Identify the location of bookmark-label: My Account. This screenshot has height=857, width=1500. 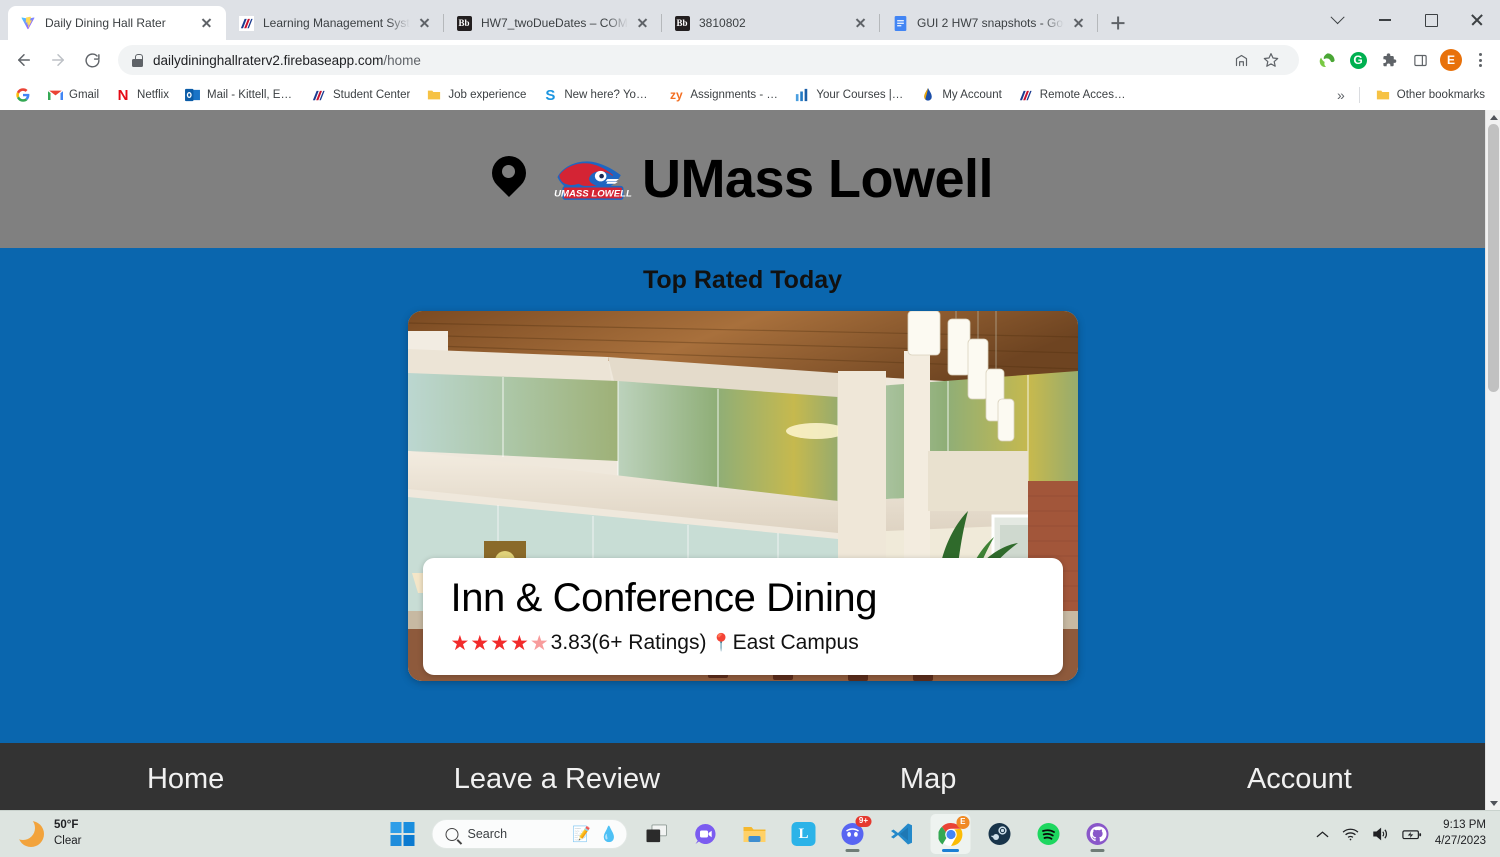
(972, 95).